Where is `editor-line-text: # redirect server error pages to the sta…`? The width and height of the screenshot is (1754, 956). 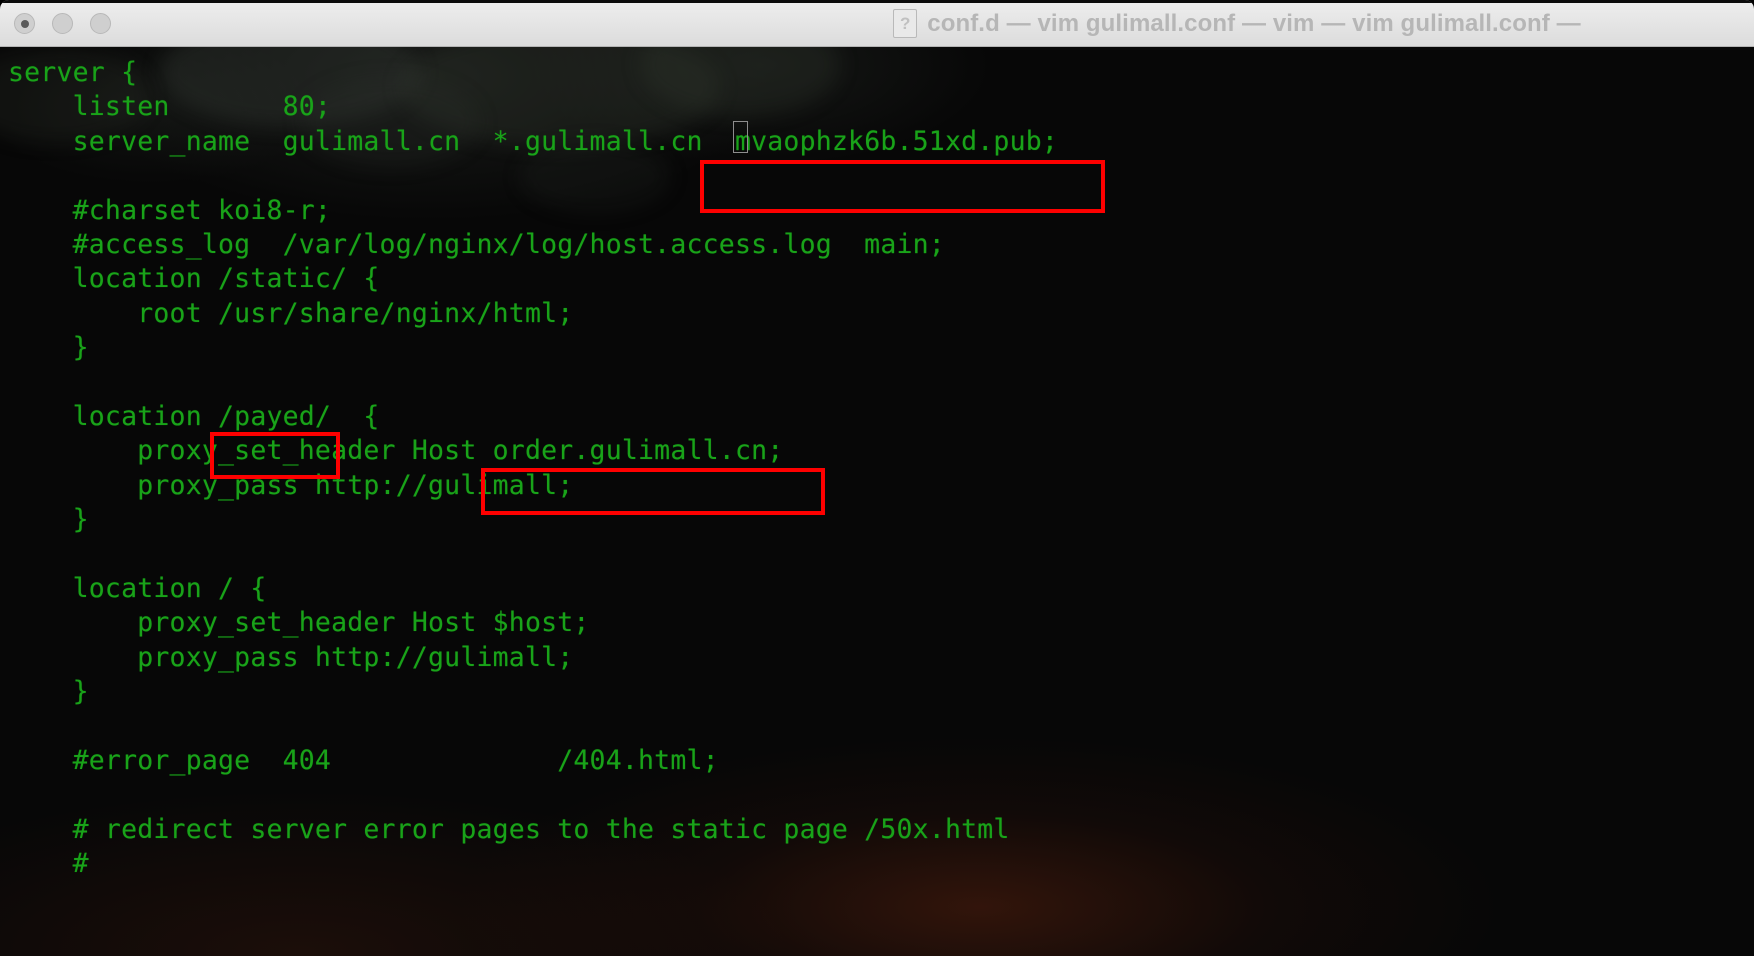
editor-line-text: # redirect server error pages to the sta… is located at coordinates (509, 829).